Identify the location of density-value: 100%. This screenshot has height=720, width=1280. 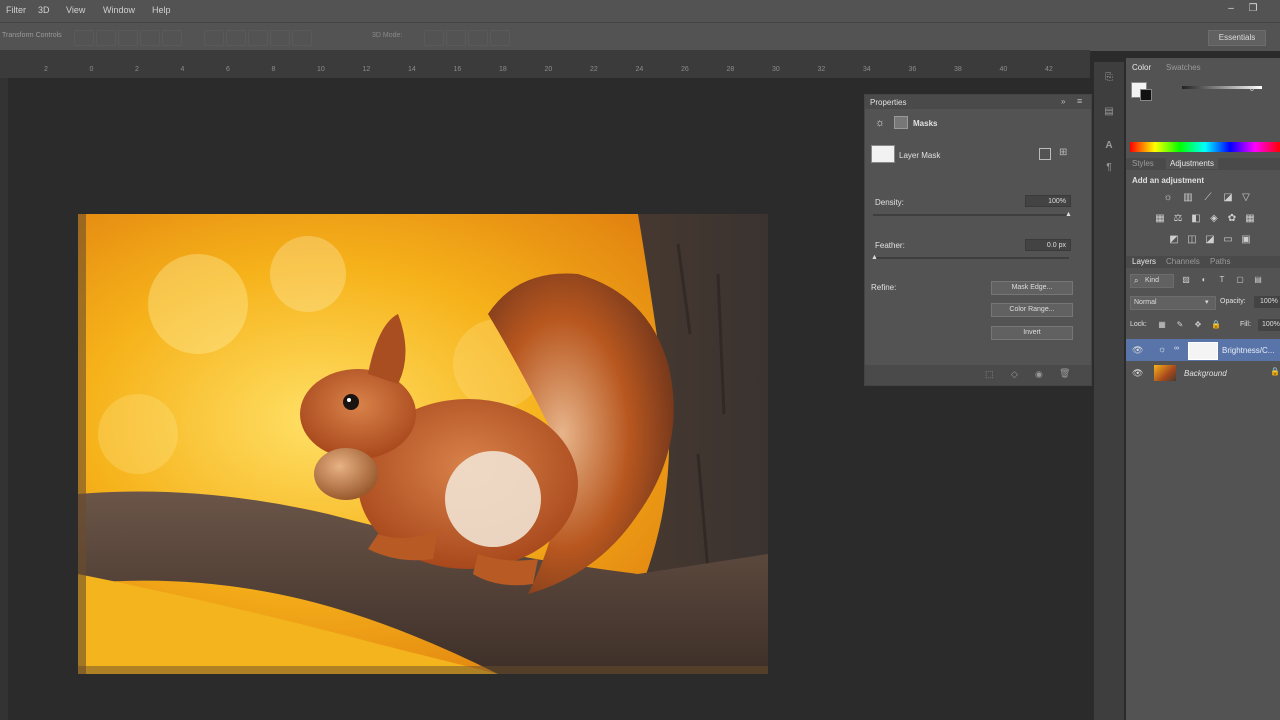
(1048, 201).